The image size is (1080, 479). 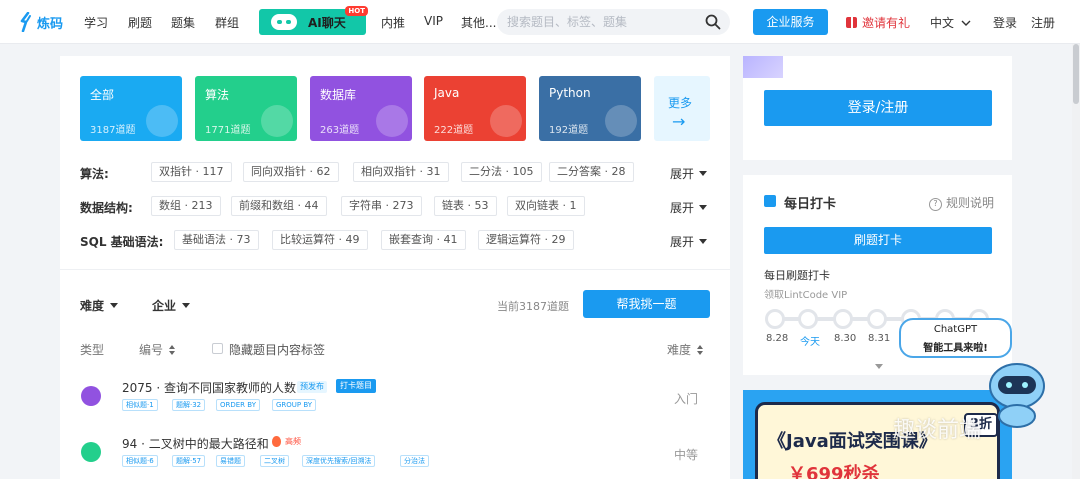 What do you see at coordinates (1005, 22) in the screenshot?
I see `login-link: 登录` at bounding box center [1005, 22].